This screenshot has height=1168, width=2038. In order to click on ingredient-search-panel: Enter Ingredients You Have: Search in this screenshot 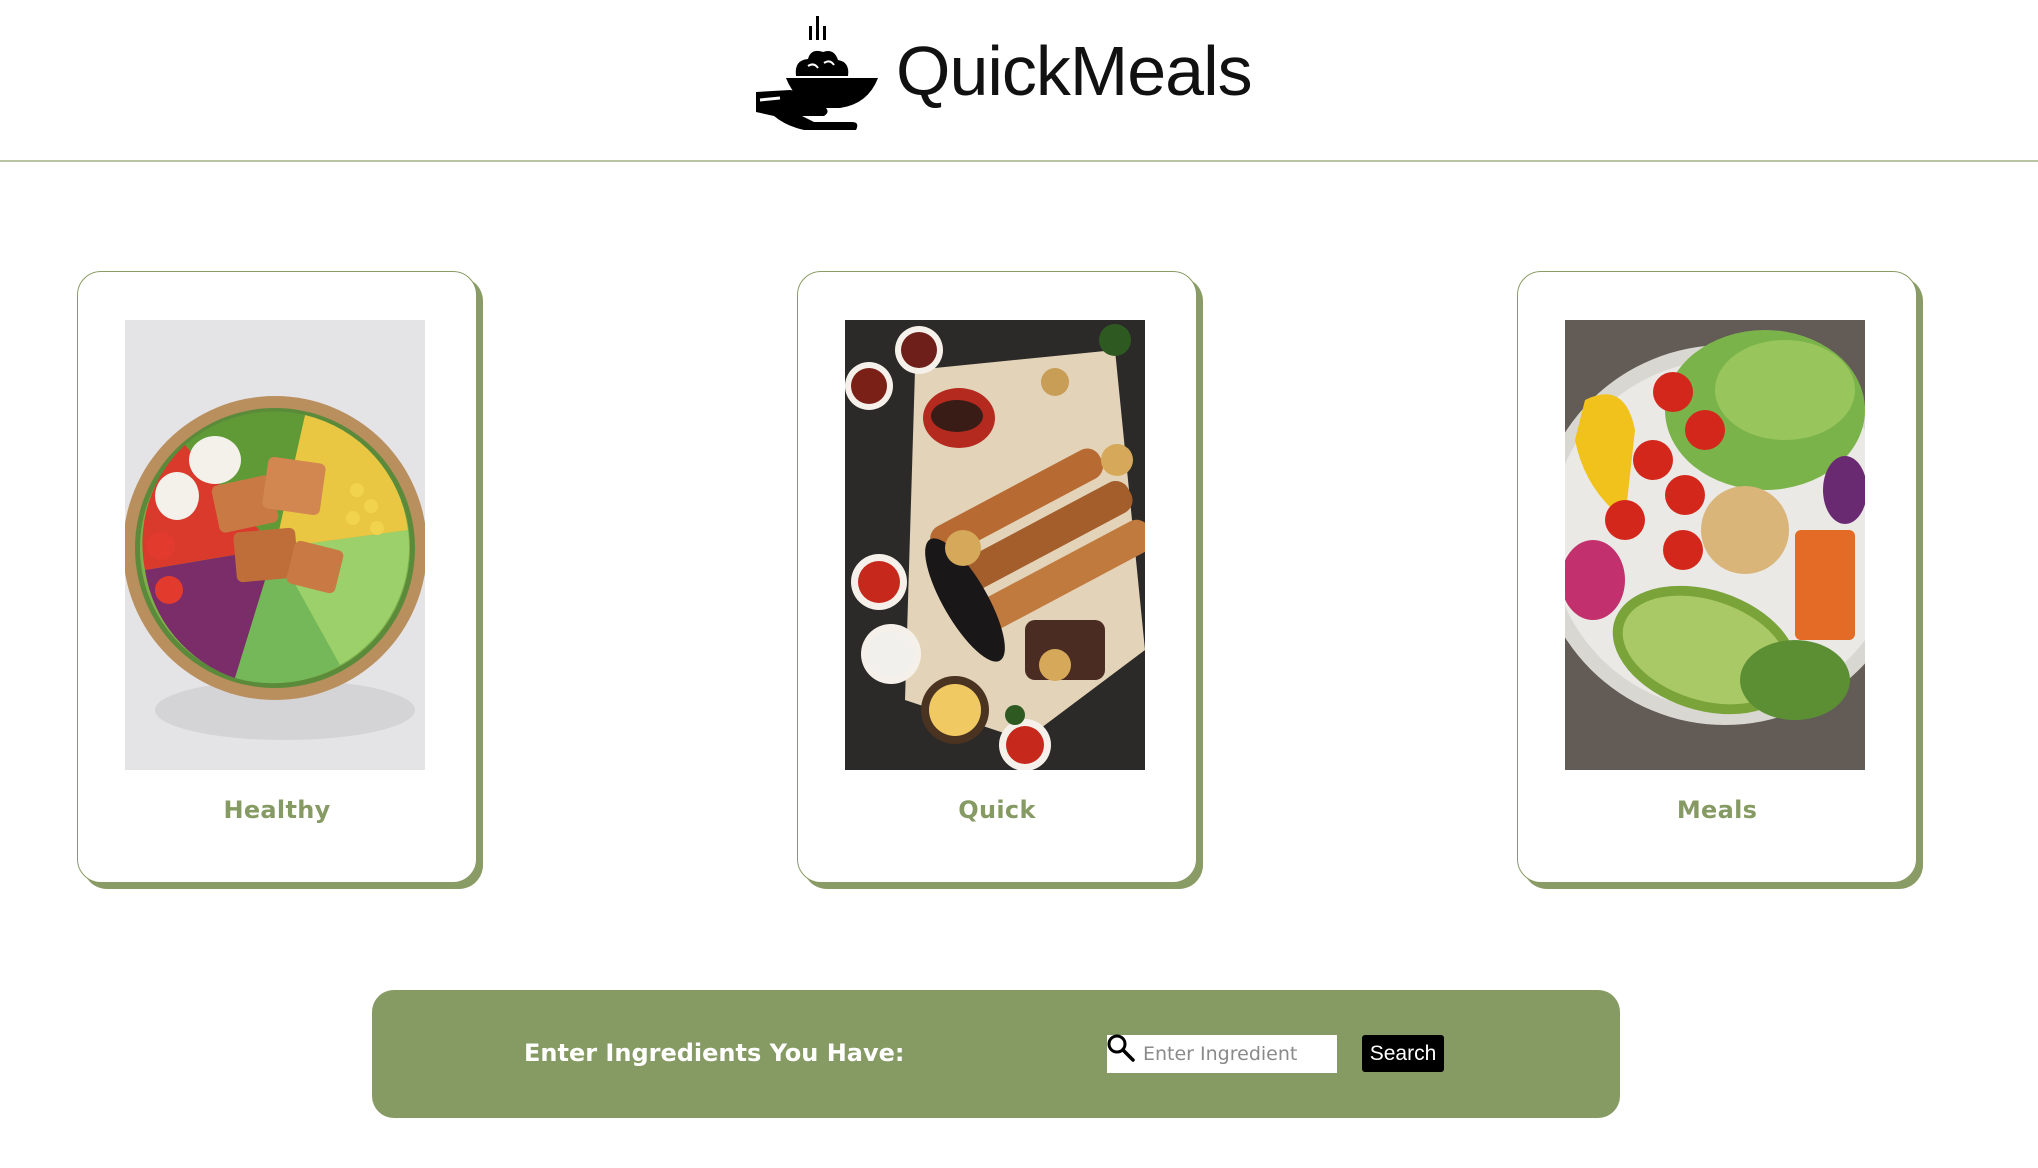, I will do `click(996, 1054)`.